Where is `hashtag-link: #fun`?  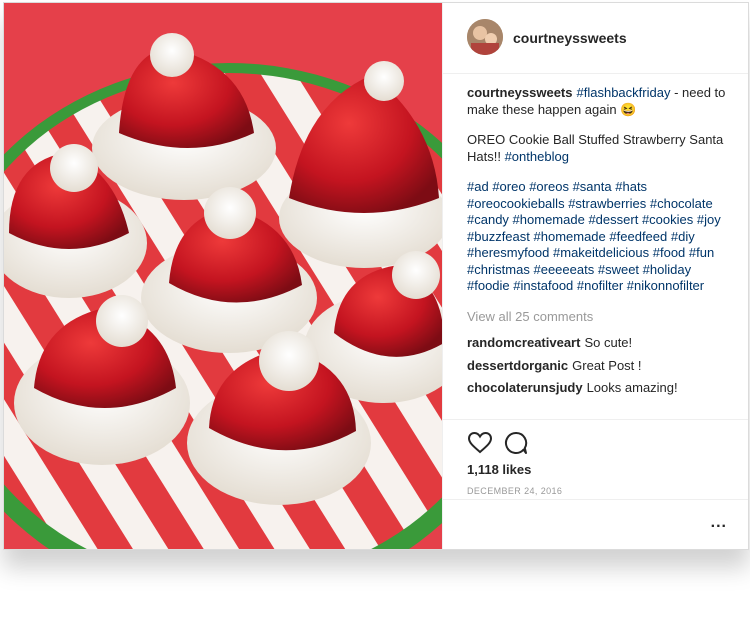 hashtag-link: #fun is located at coordinates (701, 252).